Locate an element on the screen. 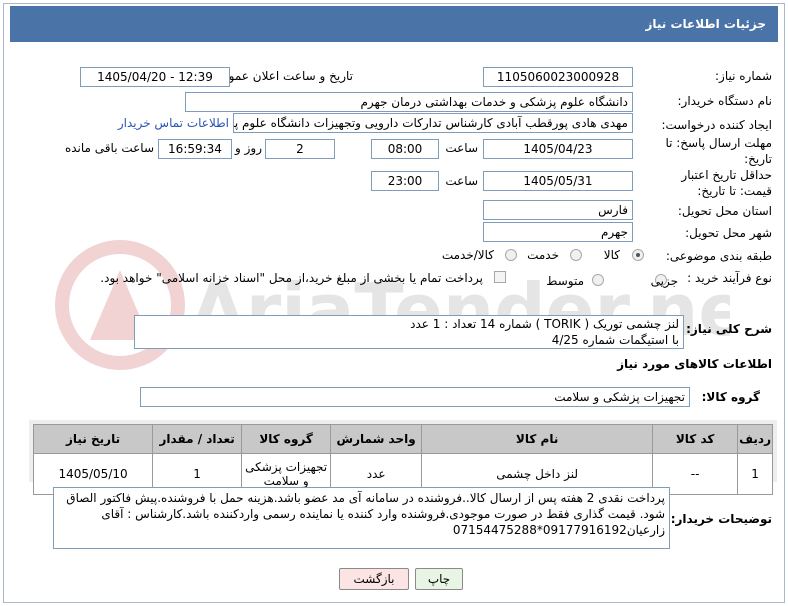 The width and height of the screenshot is (788, 606). remaining-time-field: 16:59:34 is located at coordinates (195, 149).